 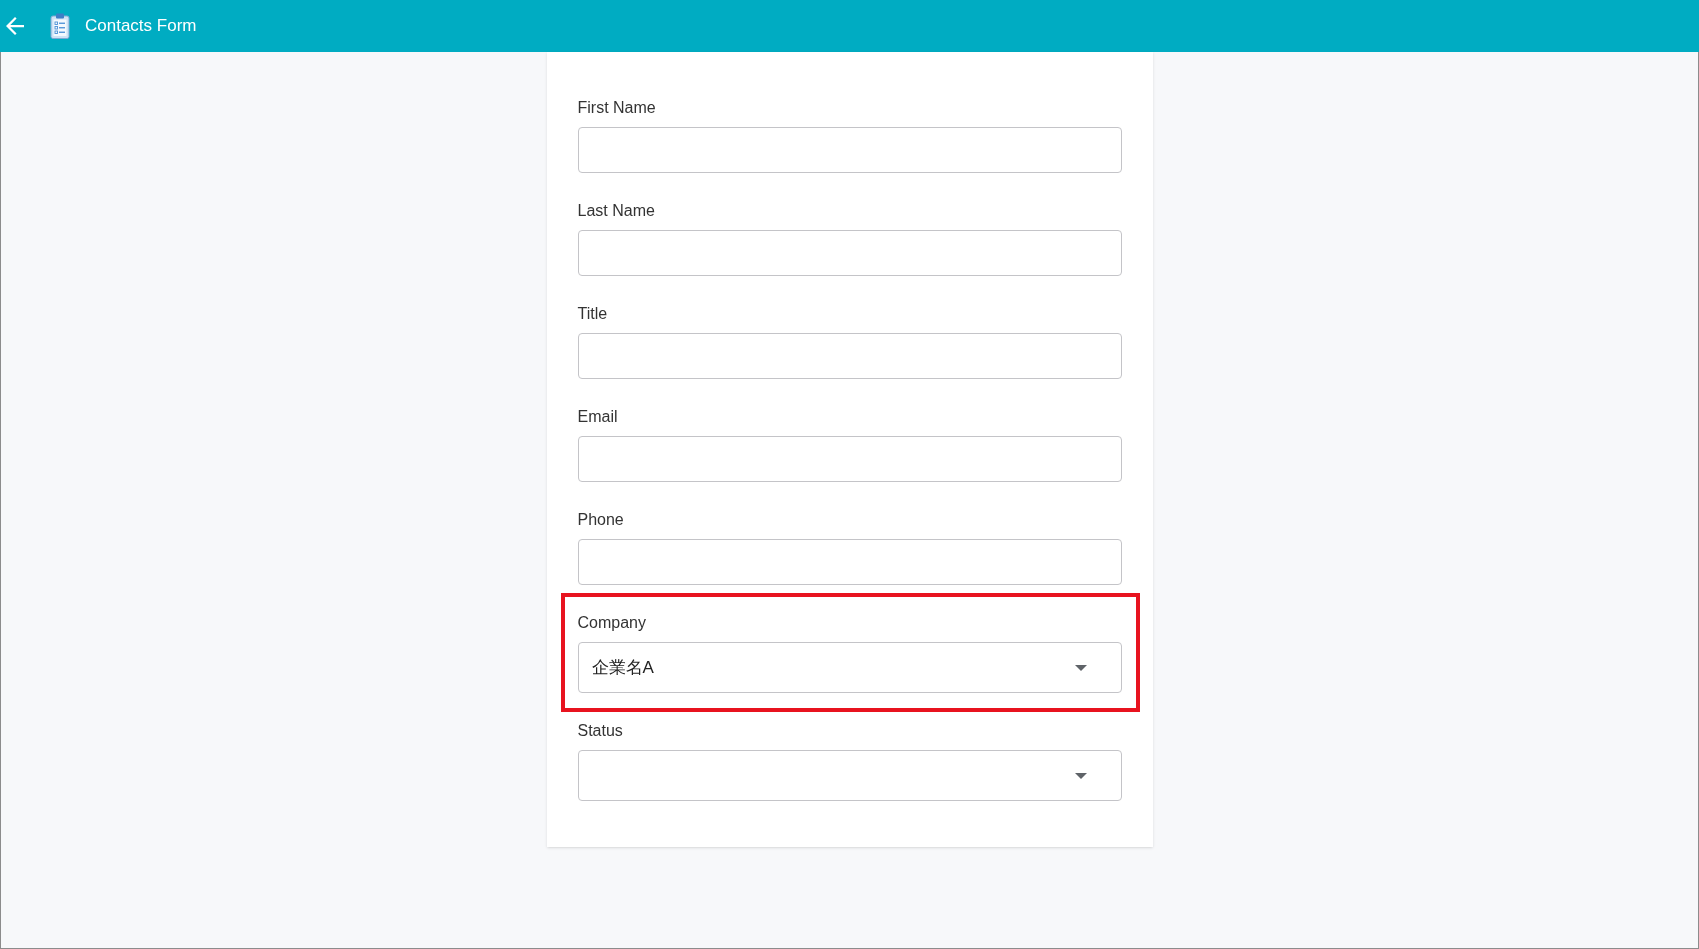 What do you see at coordinates (849, 667) in the screenshot?
I see `dropdown-select: 企業名A` at bounding box center [849, 667].